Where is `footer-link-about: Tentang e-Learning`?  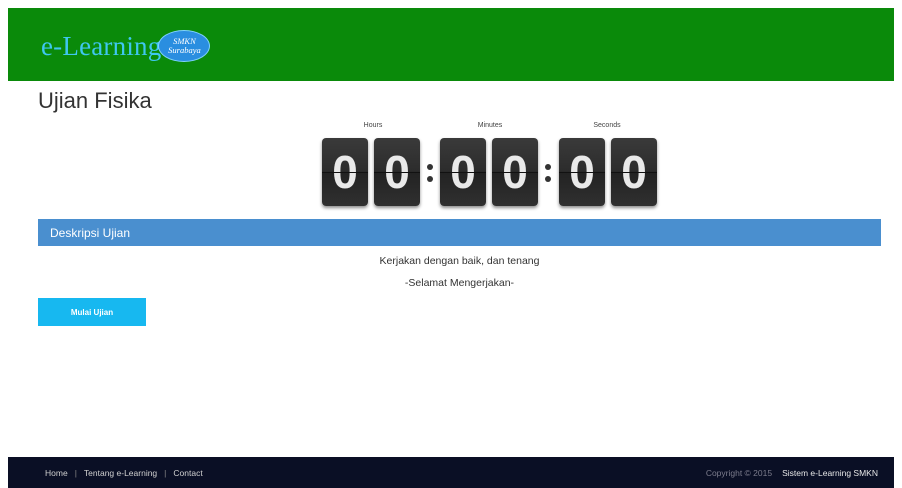
footer-link-about: Tentang e-Learning is located at coordinates (120, 473).